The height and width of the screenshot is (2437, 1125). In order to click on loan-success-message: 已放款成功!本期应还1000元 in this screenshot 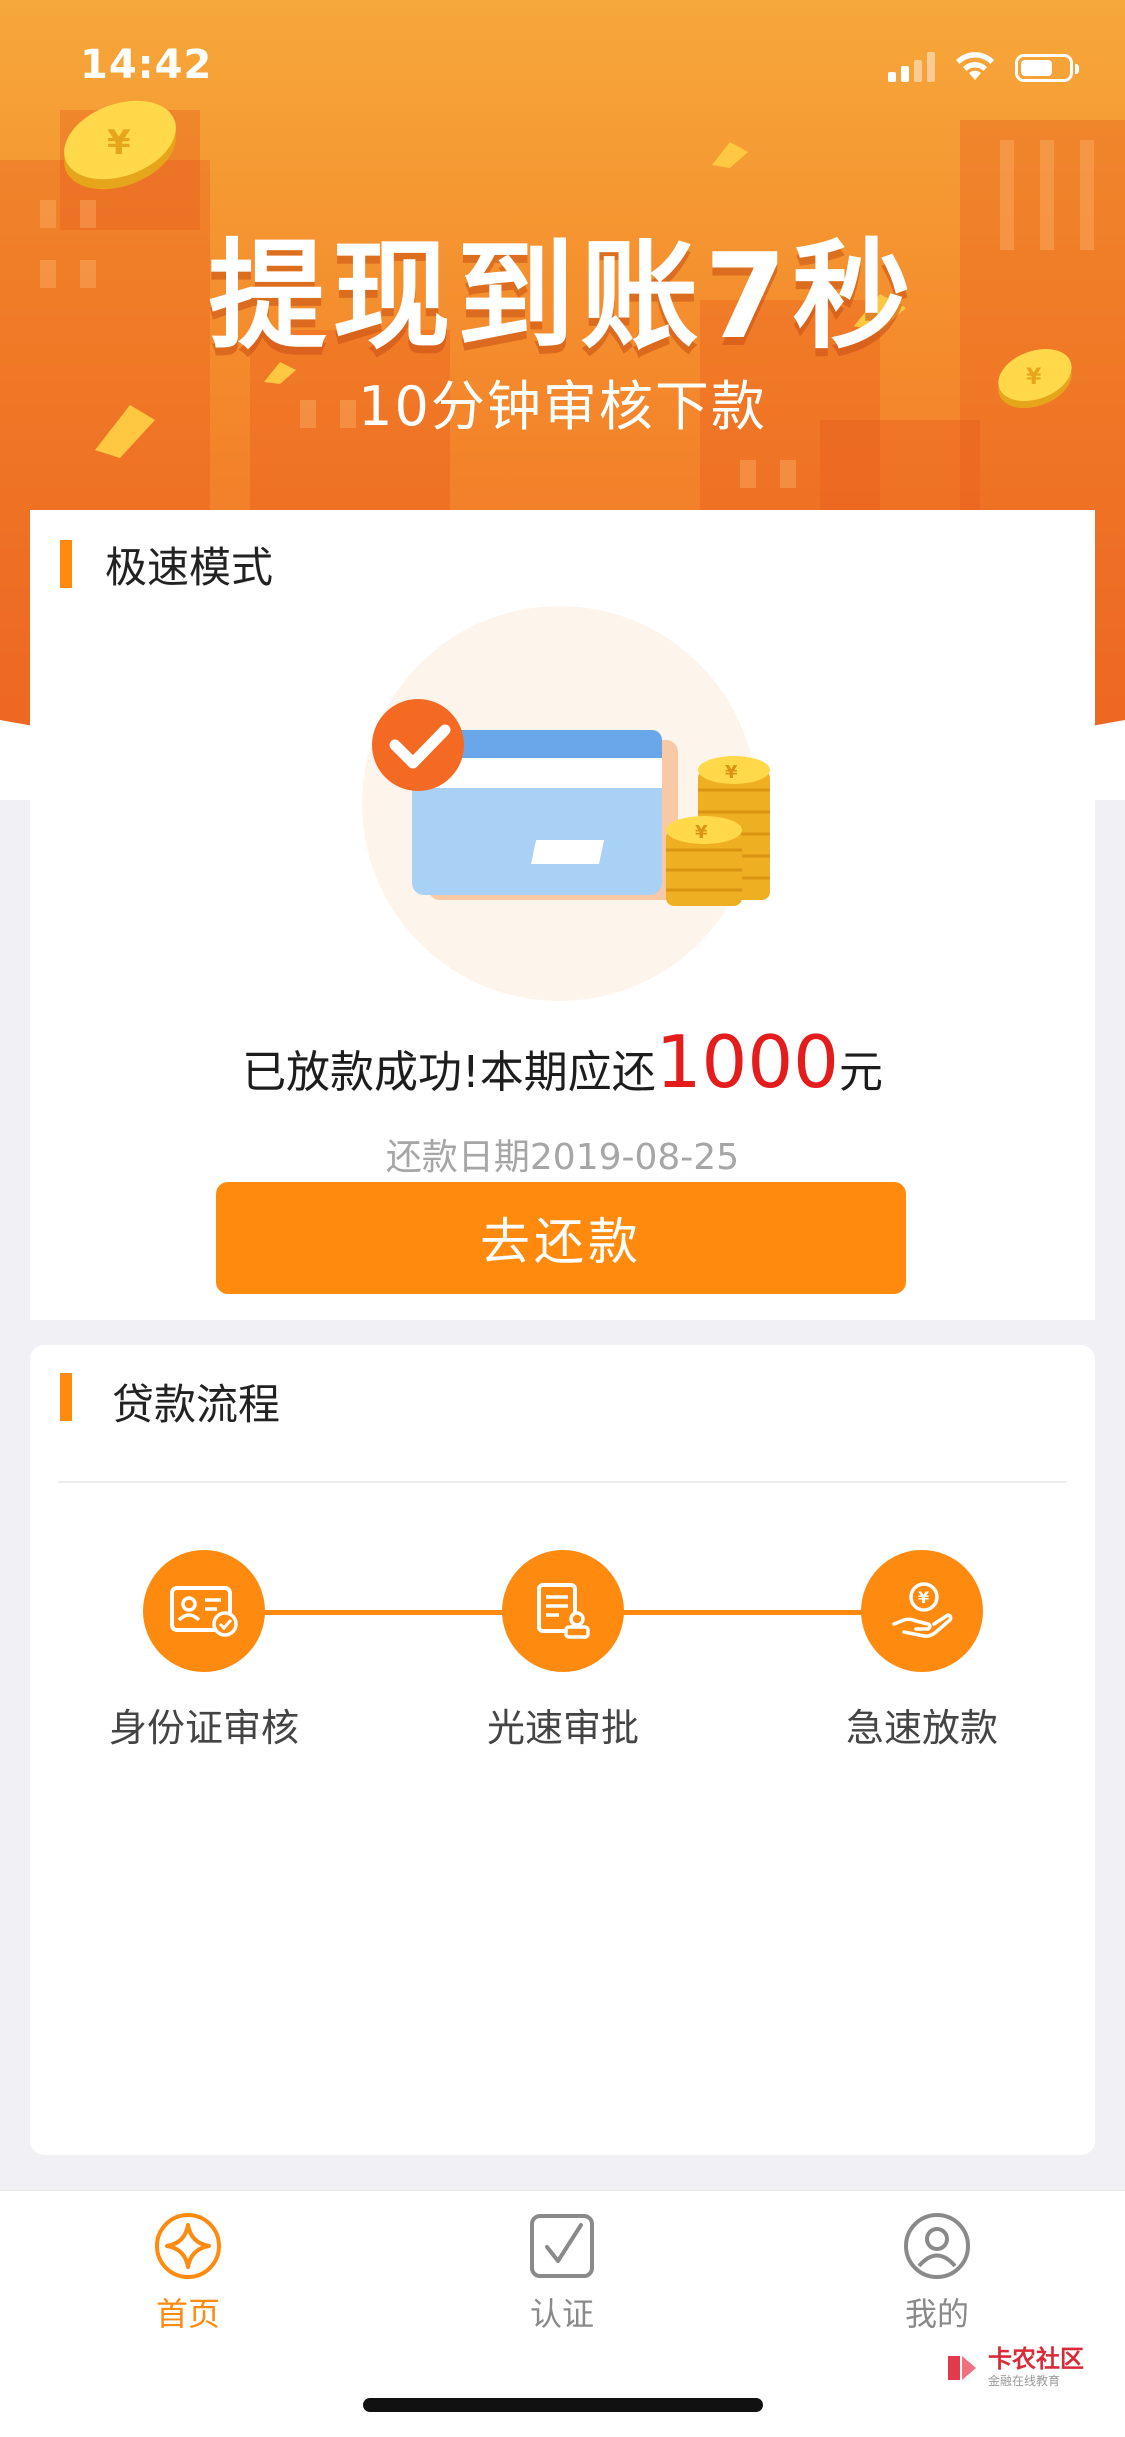, I will do `click(562, 1062)`.